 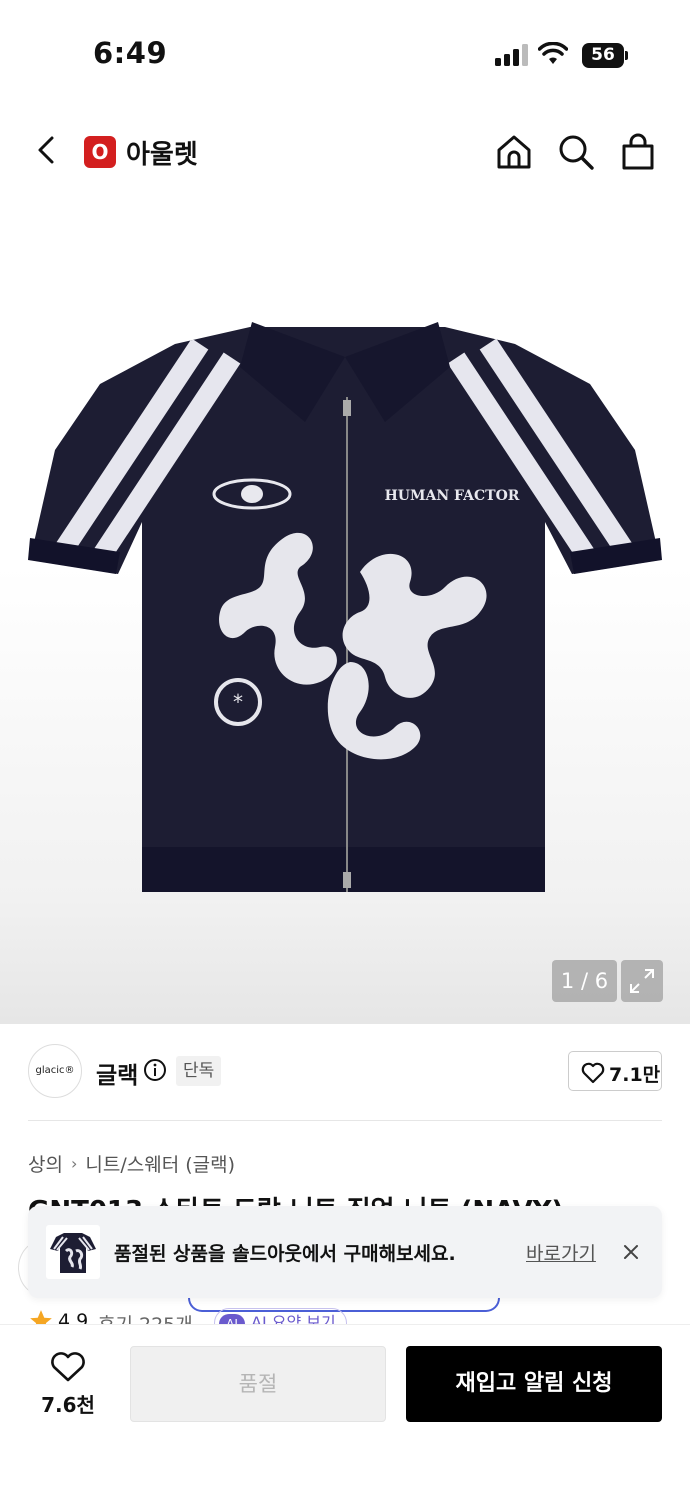 I want to click on search-icon, so click(x=576, y=152).